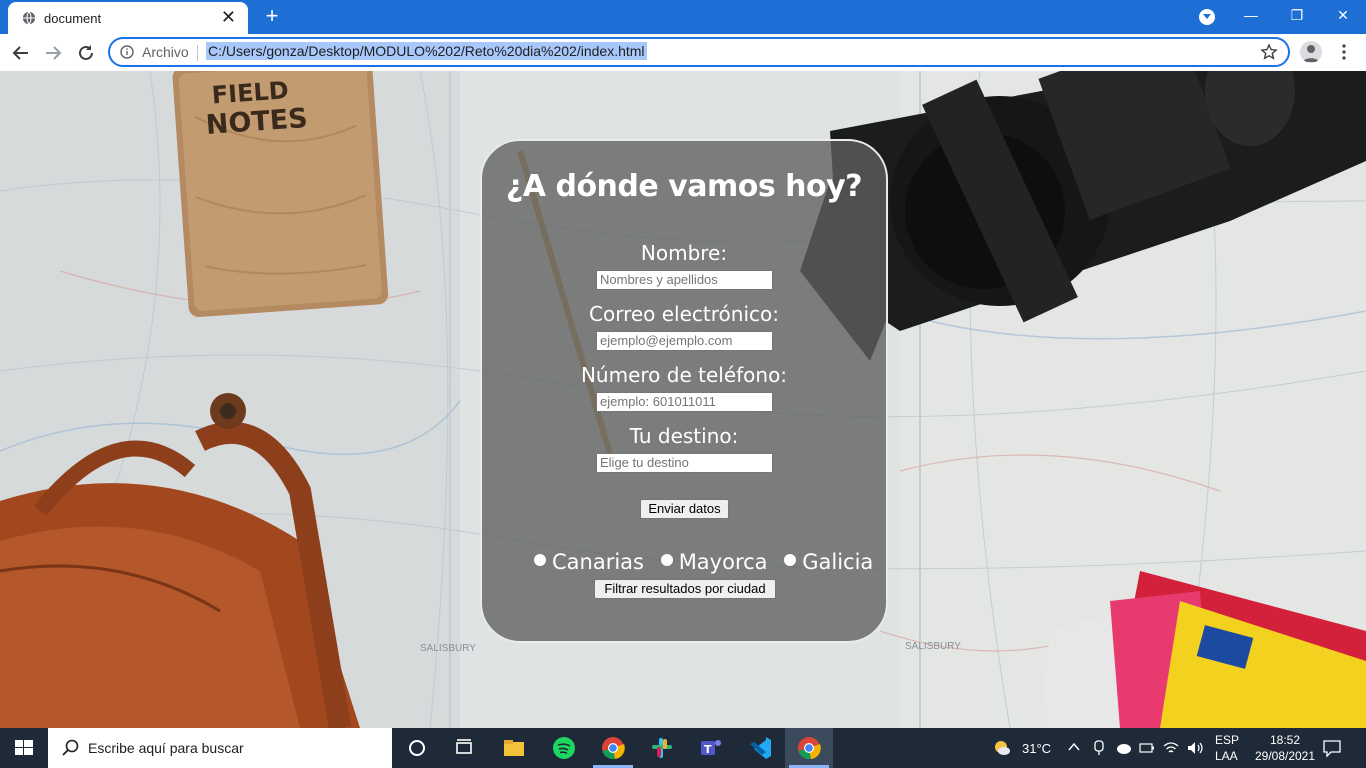 The width and height of the screenshot is (1366, 768). I want to click on email-label: Correo electrónico:, so click(684, 314).